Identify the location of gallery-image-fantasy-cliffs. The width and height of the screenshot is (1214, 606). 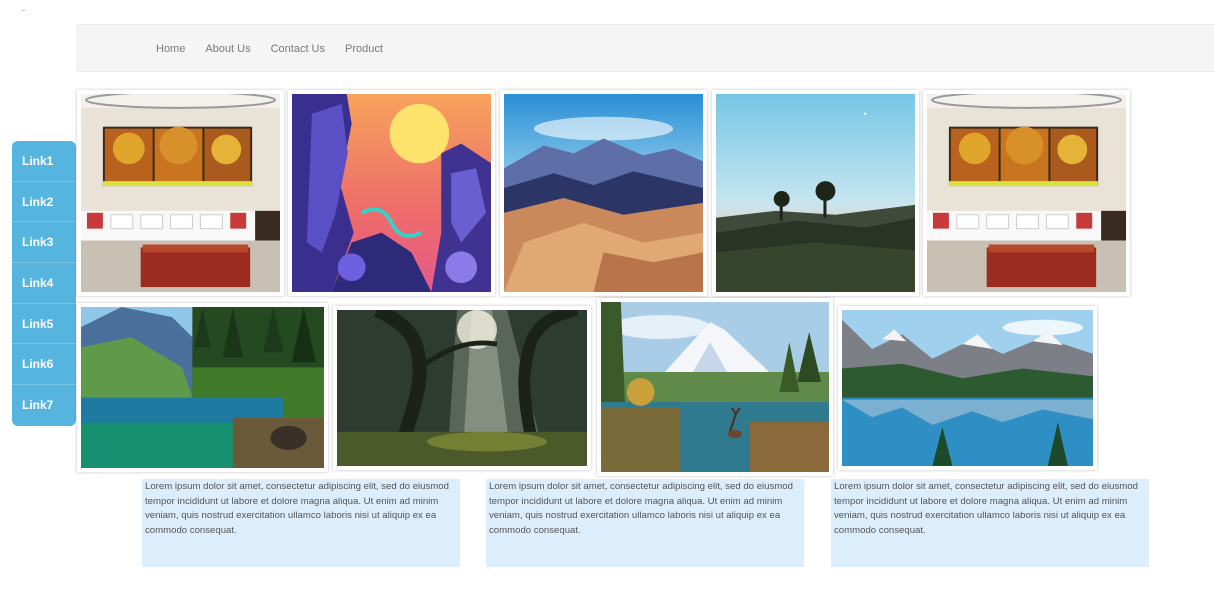
(391, 193).